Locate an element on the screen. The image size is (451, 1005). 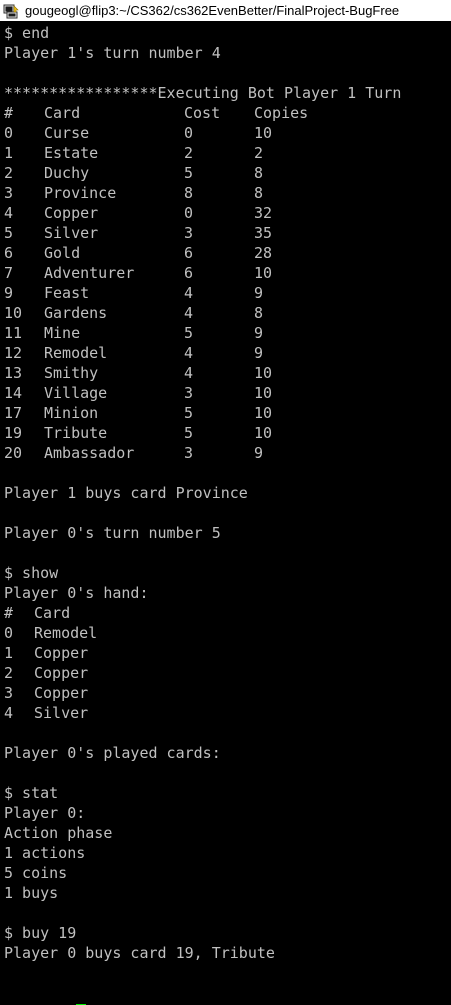
hand-table-row: 3 Copper is located at coordinates (225, 693).